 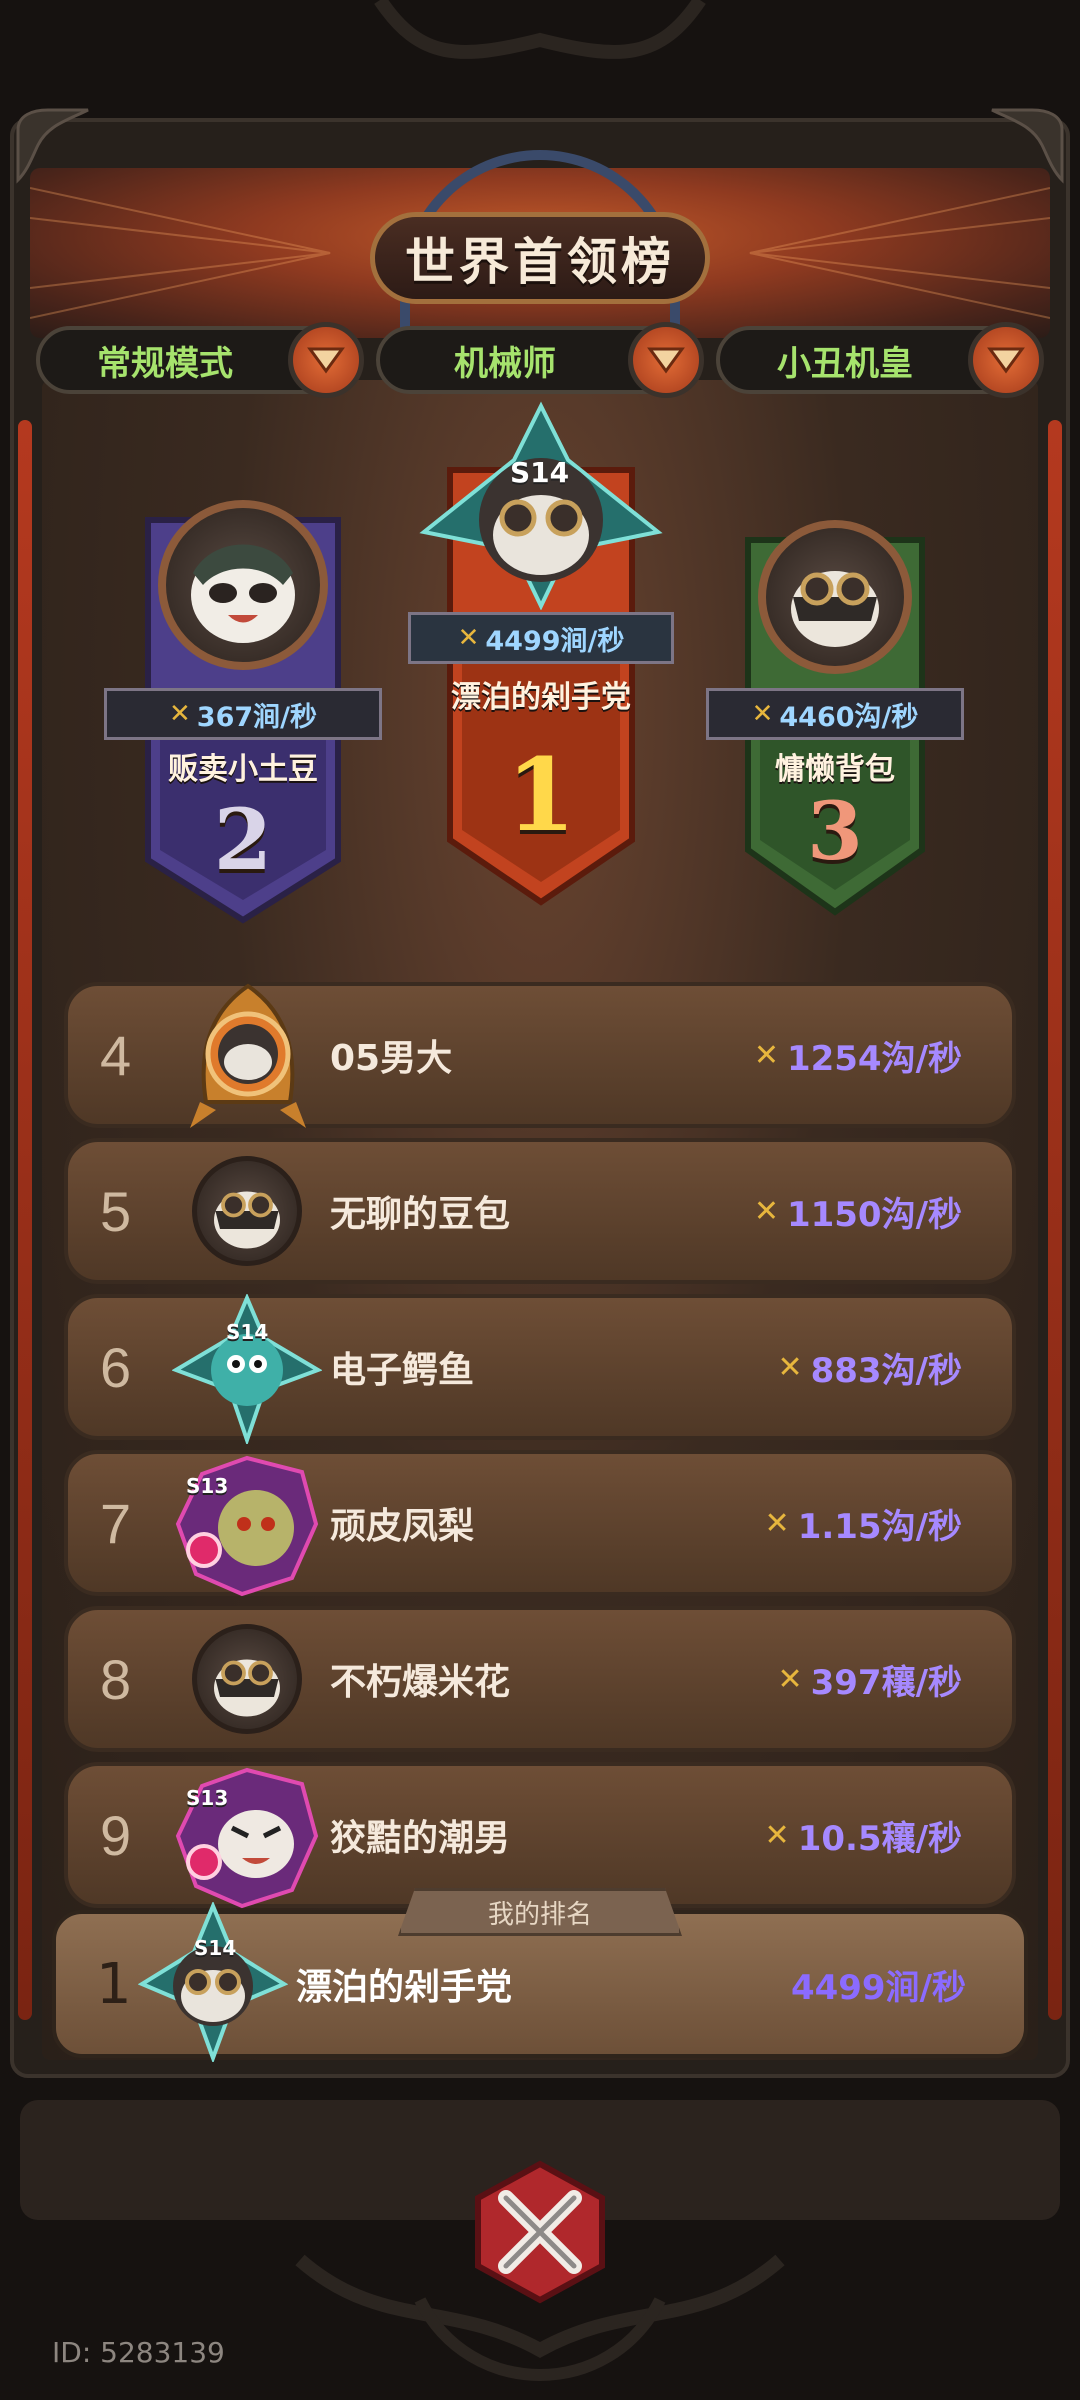 What do you see at coordinates (116, 1835) in the screenshot?
I see `rank-number: 9` at bounding box center [116, 1835].